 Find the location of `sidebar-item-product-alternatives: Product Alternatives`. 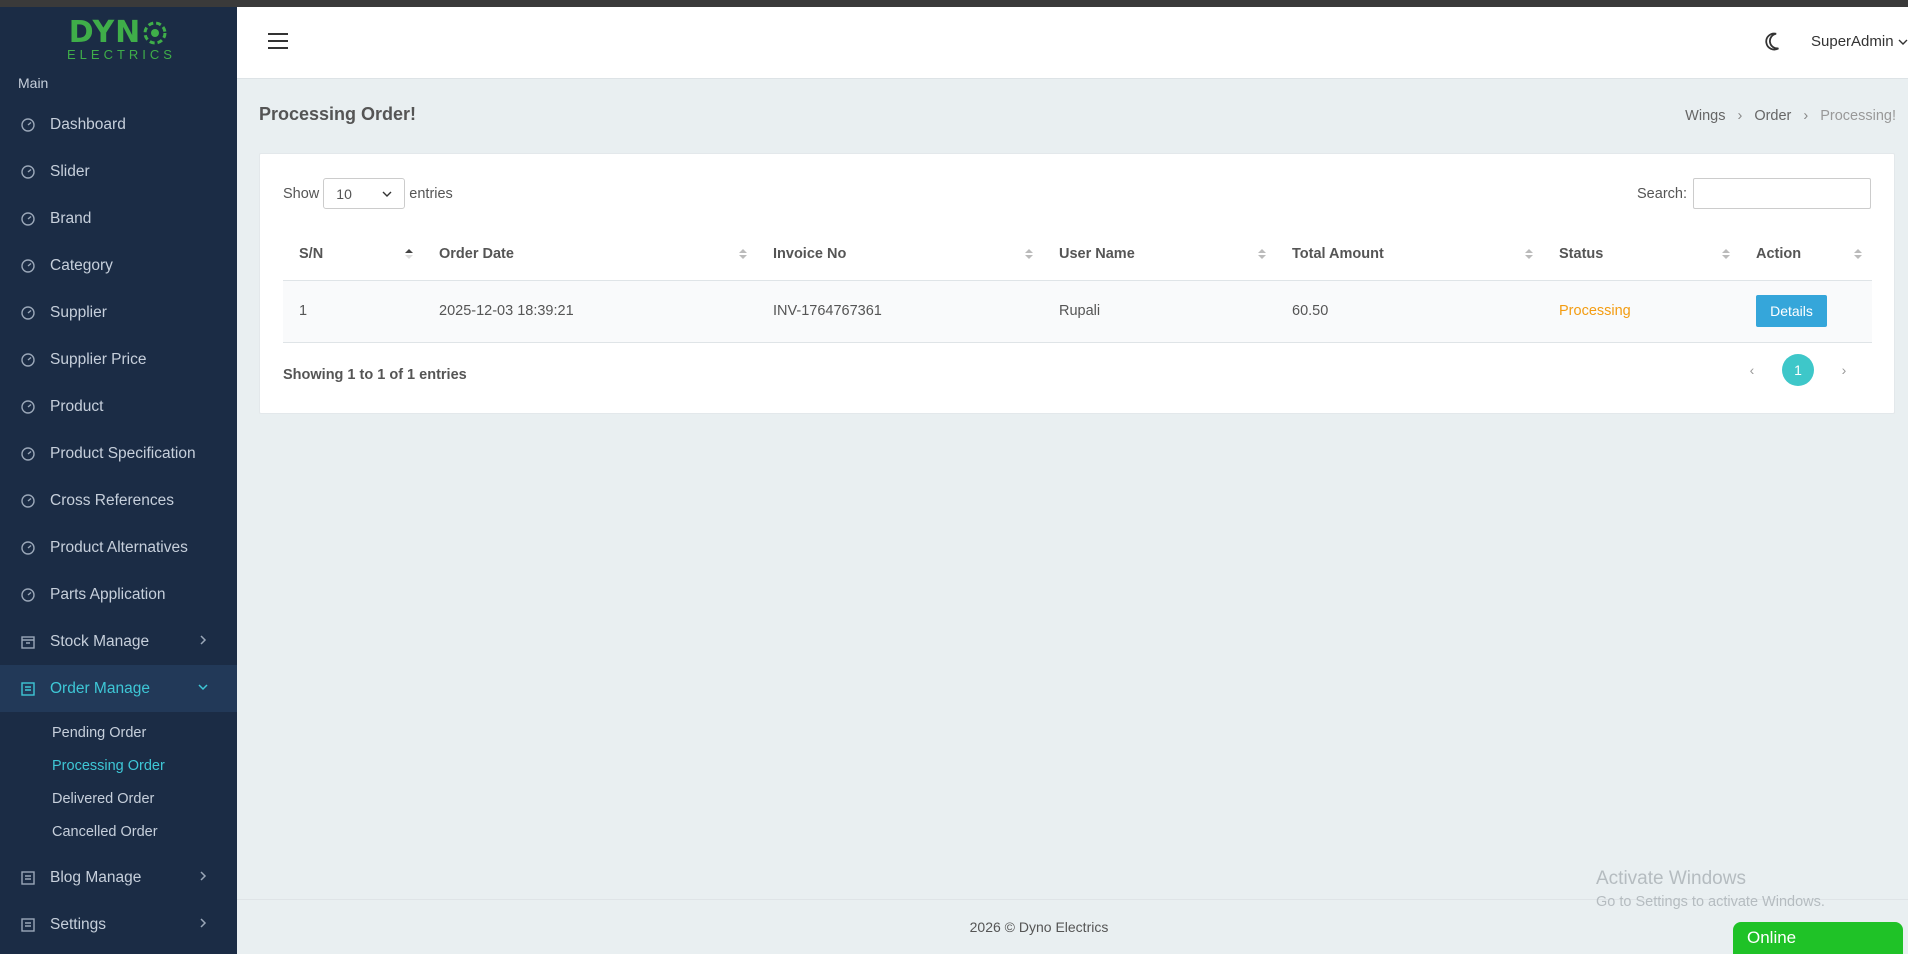

sidebar-item-product-alternatives: Product Alternatives is located at coordinates (118, 547).